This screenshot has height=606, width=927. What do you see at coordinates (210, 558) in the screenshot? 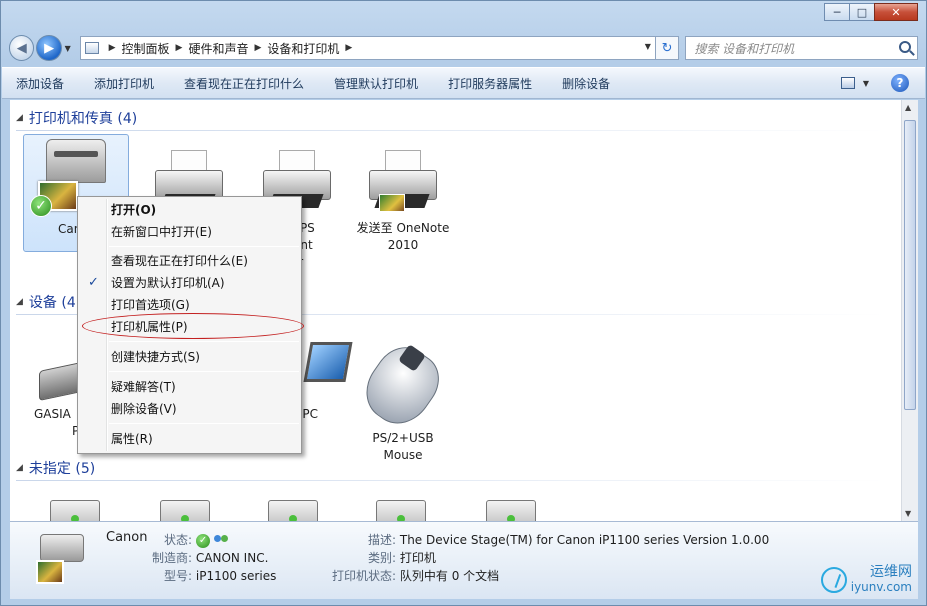
I see `details-manufacturer: 制造商: CANON INC.` at bounding box center [210, 558].